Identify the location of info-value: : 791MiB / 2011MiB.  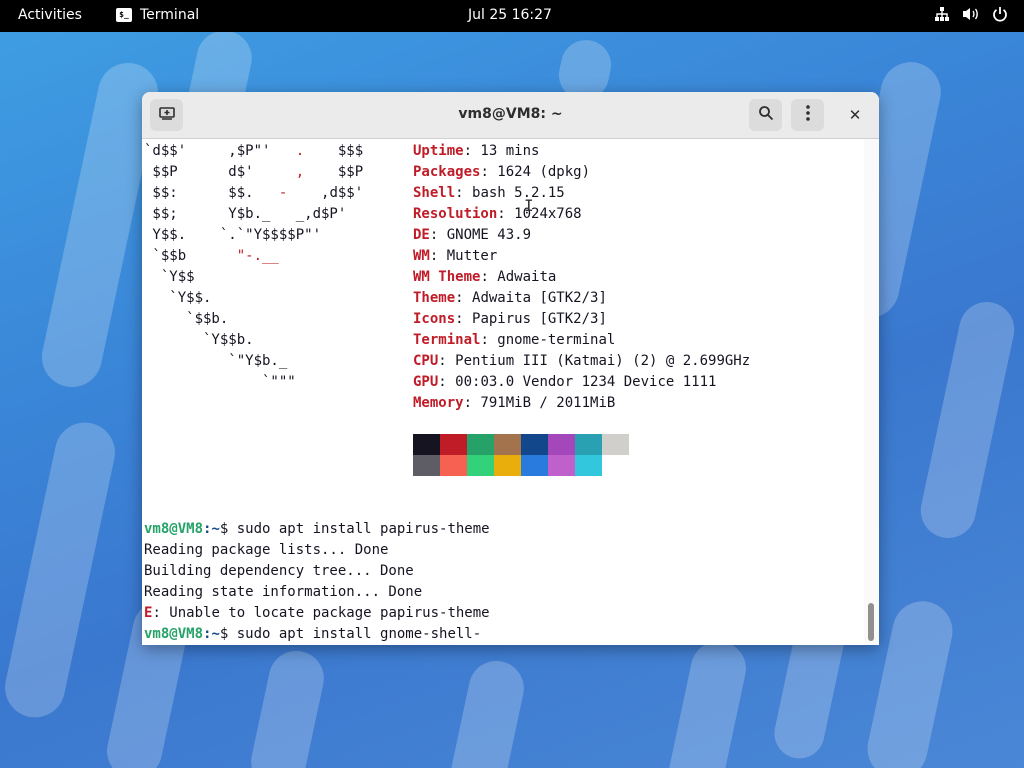
(539, 403).